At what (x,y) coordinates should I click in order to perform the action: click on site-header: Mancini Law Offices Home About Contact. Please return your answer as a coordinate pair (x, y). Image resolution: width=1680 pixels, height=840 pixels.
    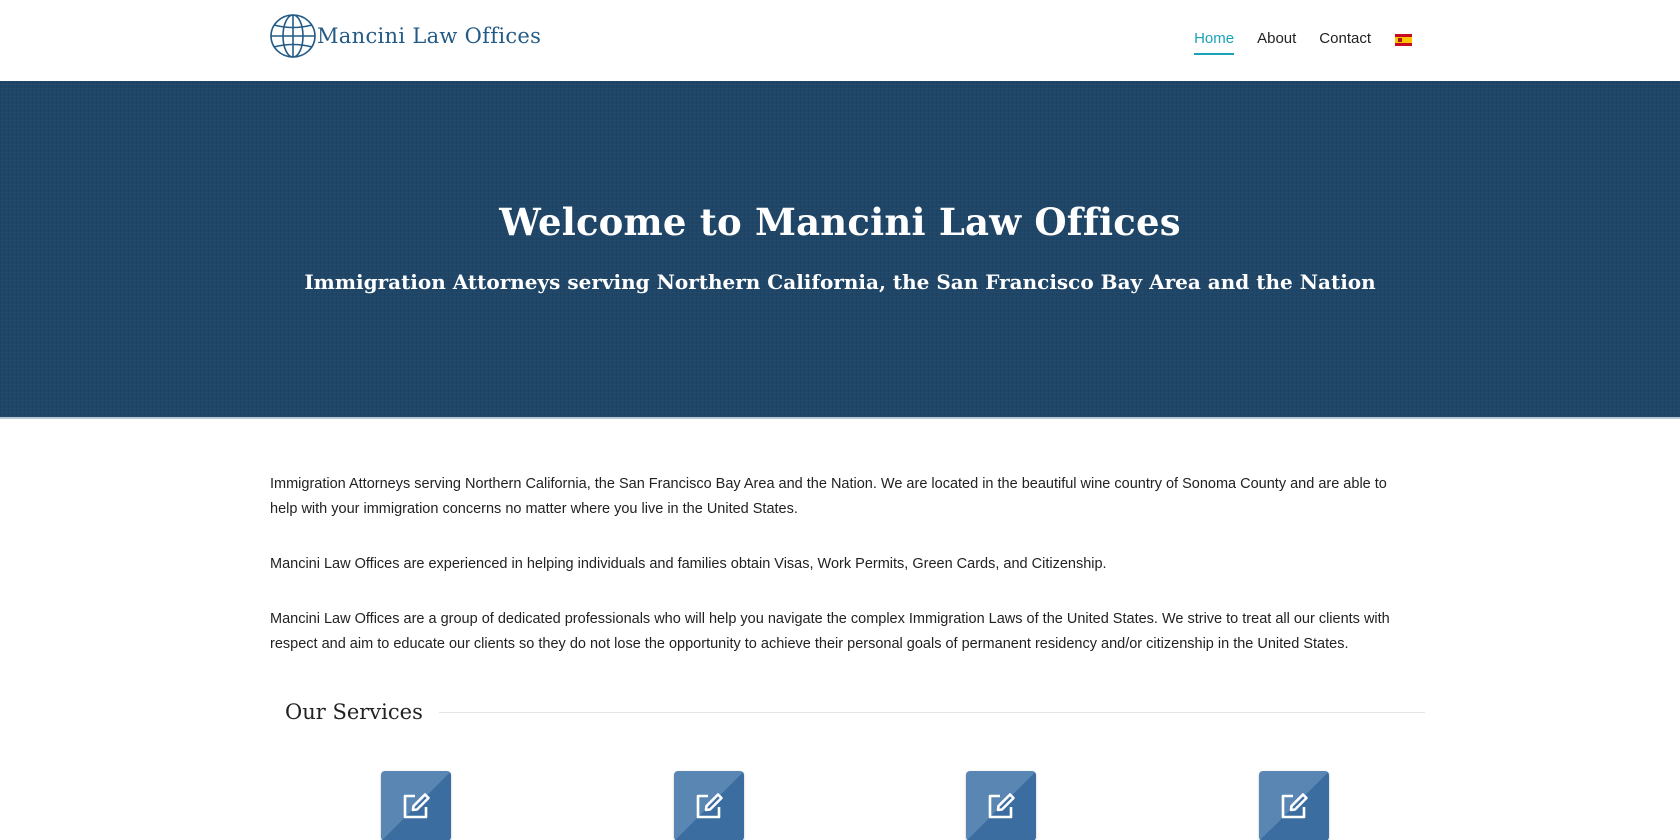
    Looking at the image, I should click on (840, 40).